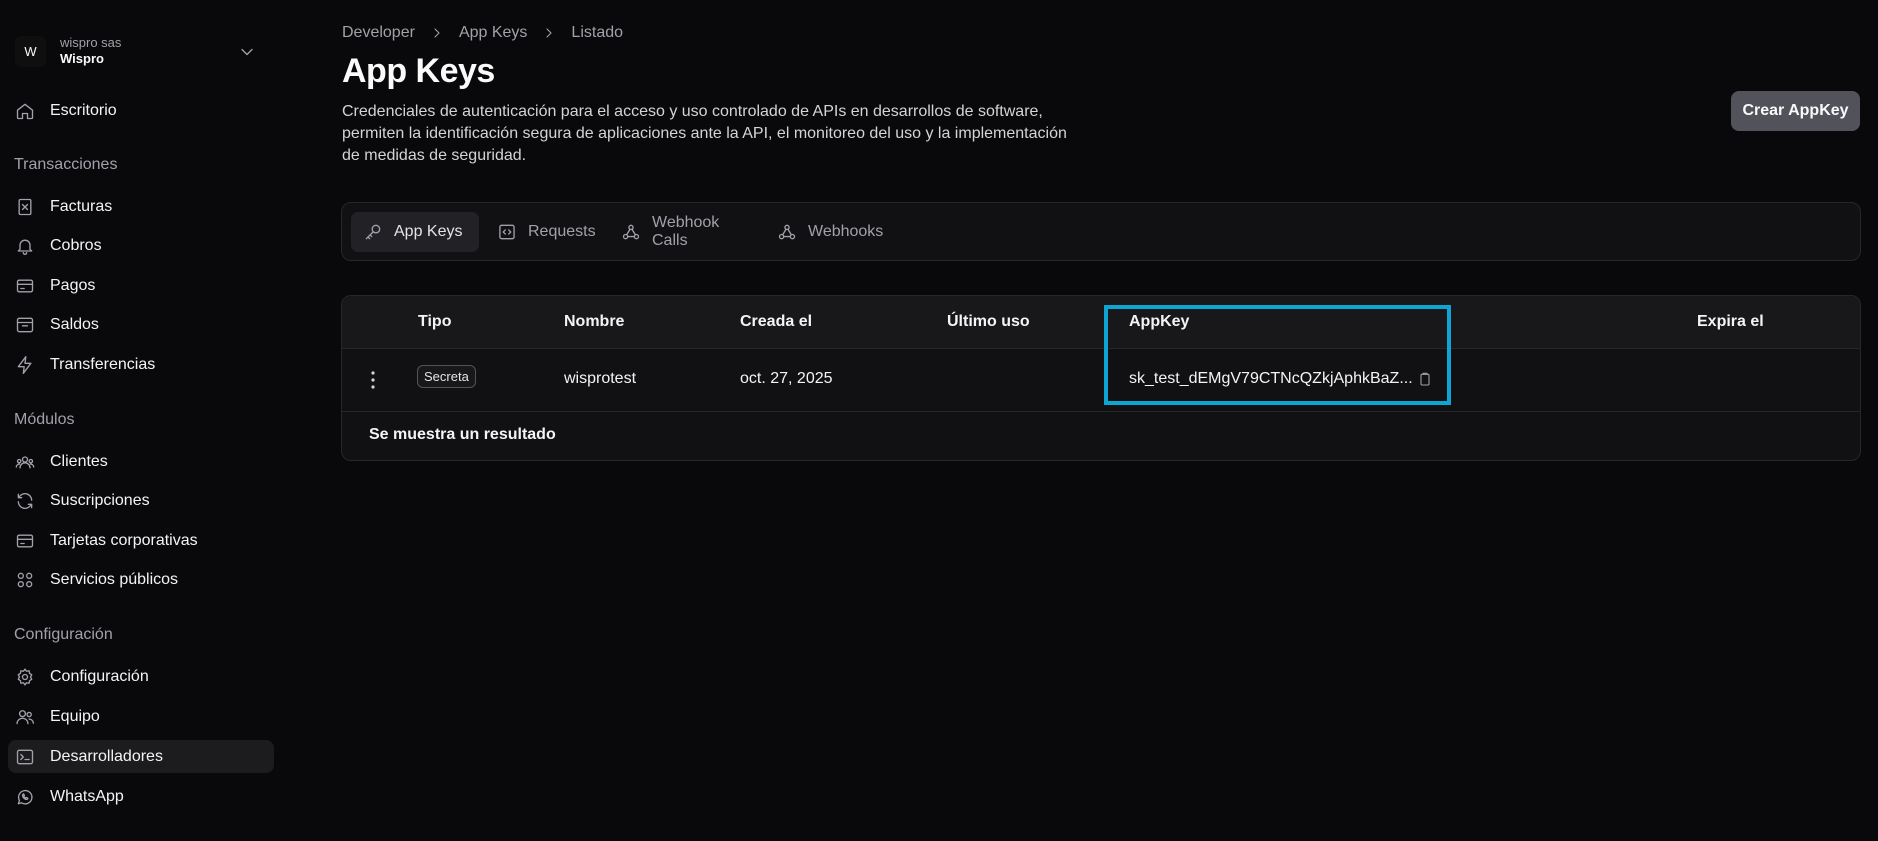 The image size is (1878, 841). What do you see at coordinates (81, 206) in the screenshot?
I see `sidebar-item-label: Facturas` at bounding box center [81, 206].